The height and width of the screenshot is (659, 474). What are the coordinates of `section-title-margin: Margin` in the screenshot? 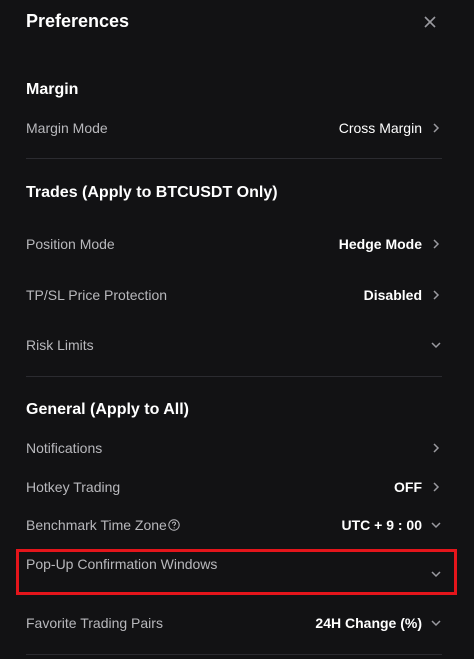 It's located at (52, 89).